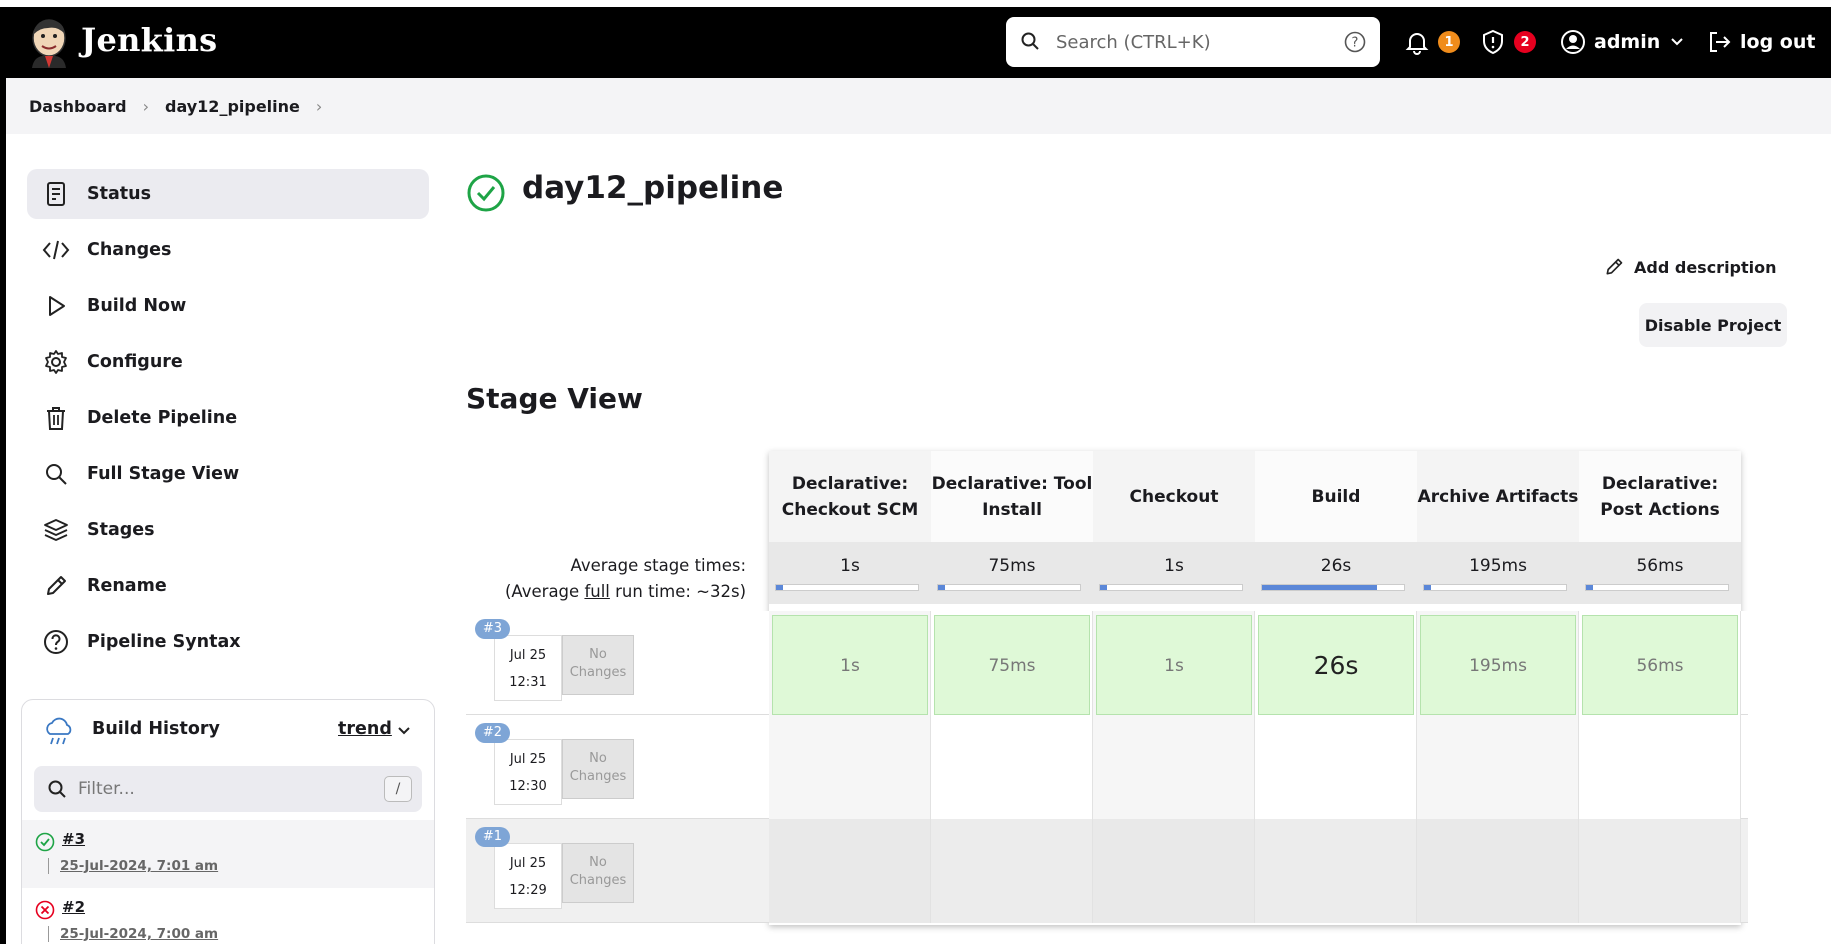  What do you see at coordinates (492, 733) in the screenshot?
I see `run-number-tag: #2` at bounding box center [492, 733].